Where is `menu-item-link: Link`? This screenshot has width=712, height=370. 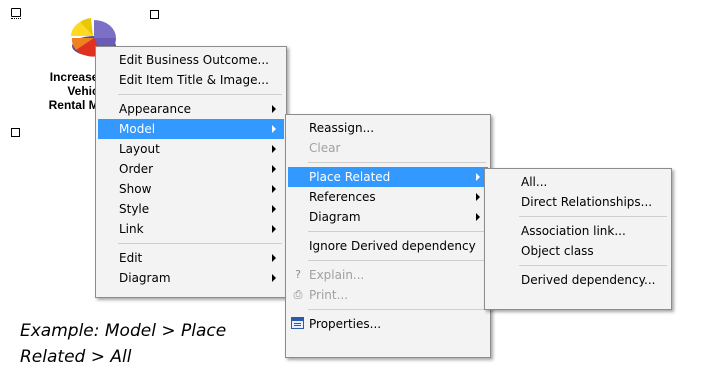 menu-item-link: Link is located at coordinates (191, 229).